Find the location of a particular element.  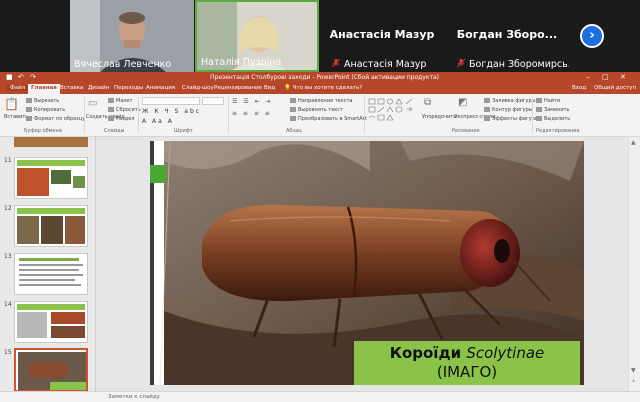

signin-link: Вход is located at coordinates (579, 88).